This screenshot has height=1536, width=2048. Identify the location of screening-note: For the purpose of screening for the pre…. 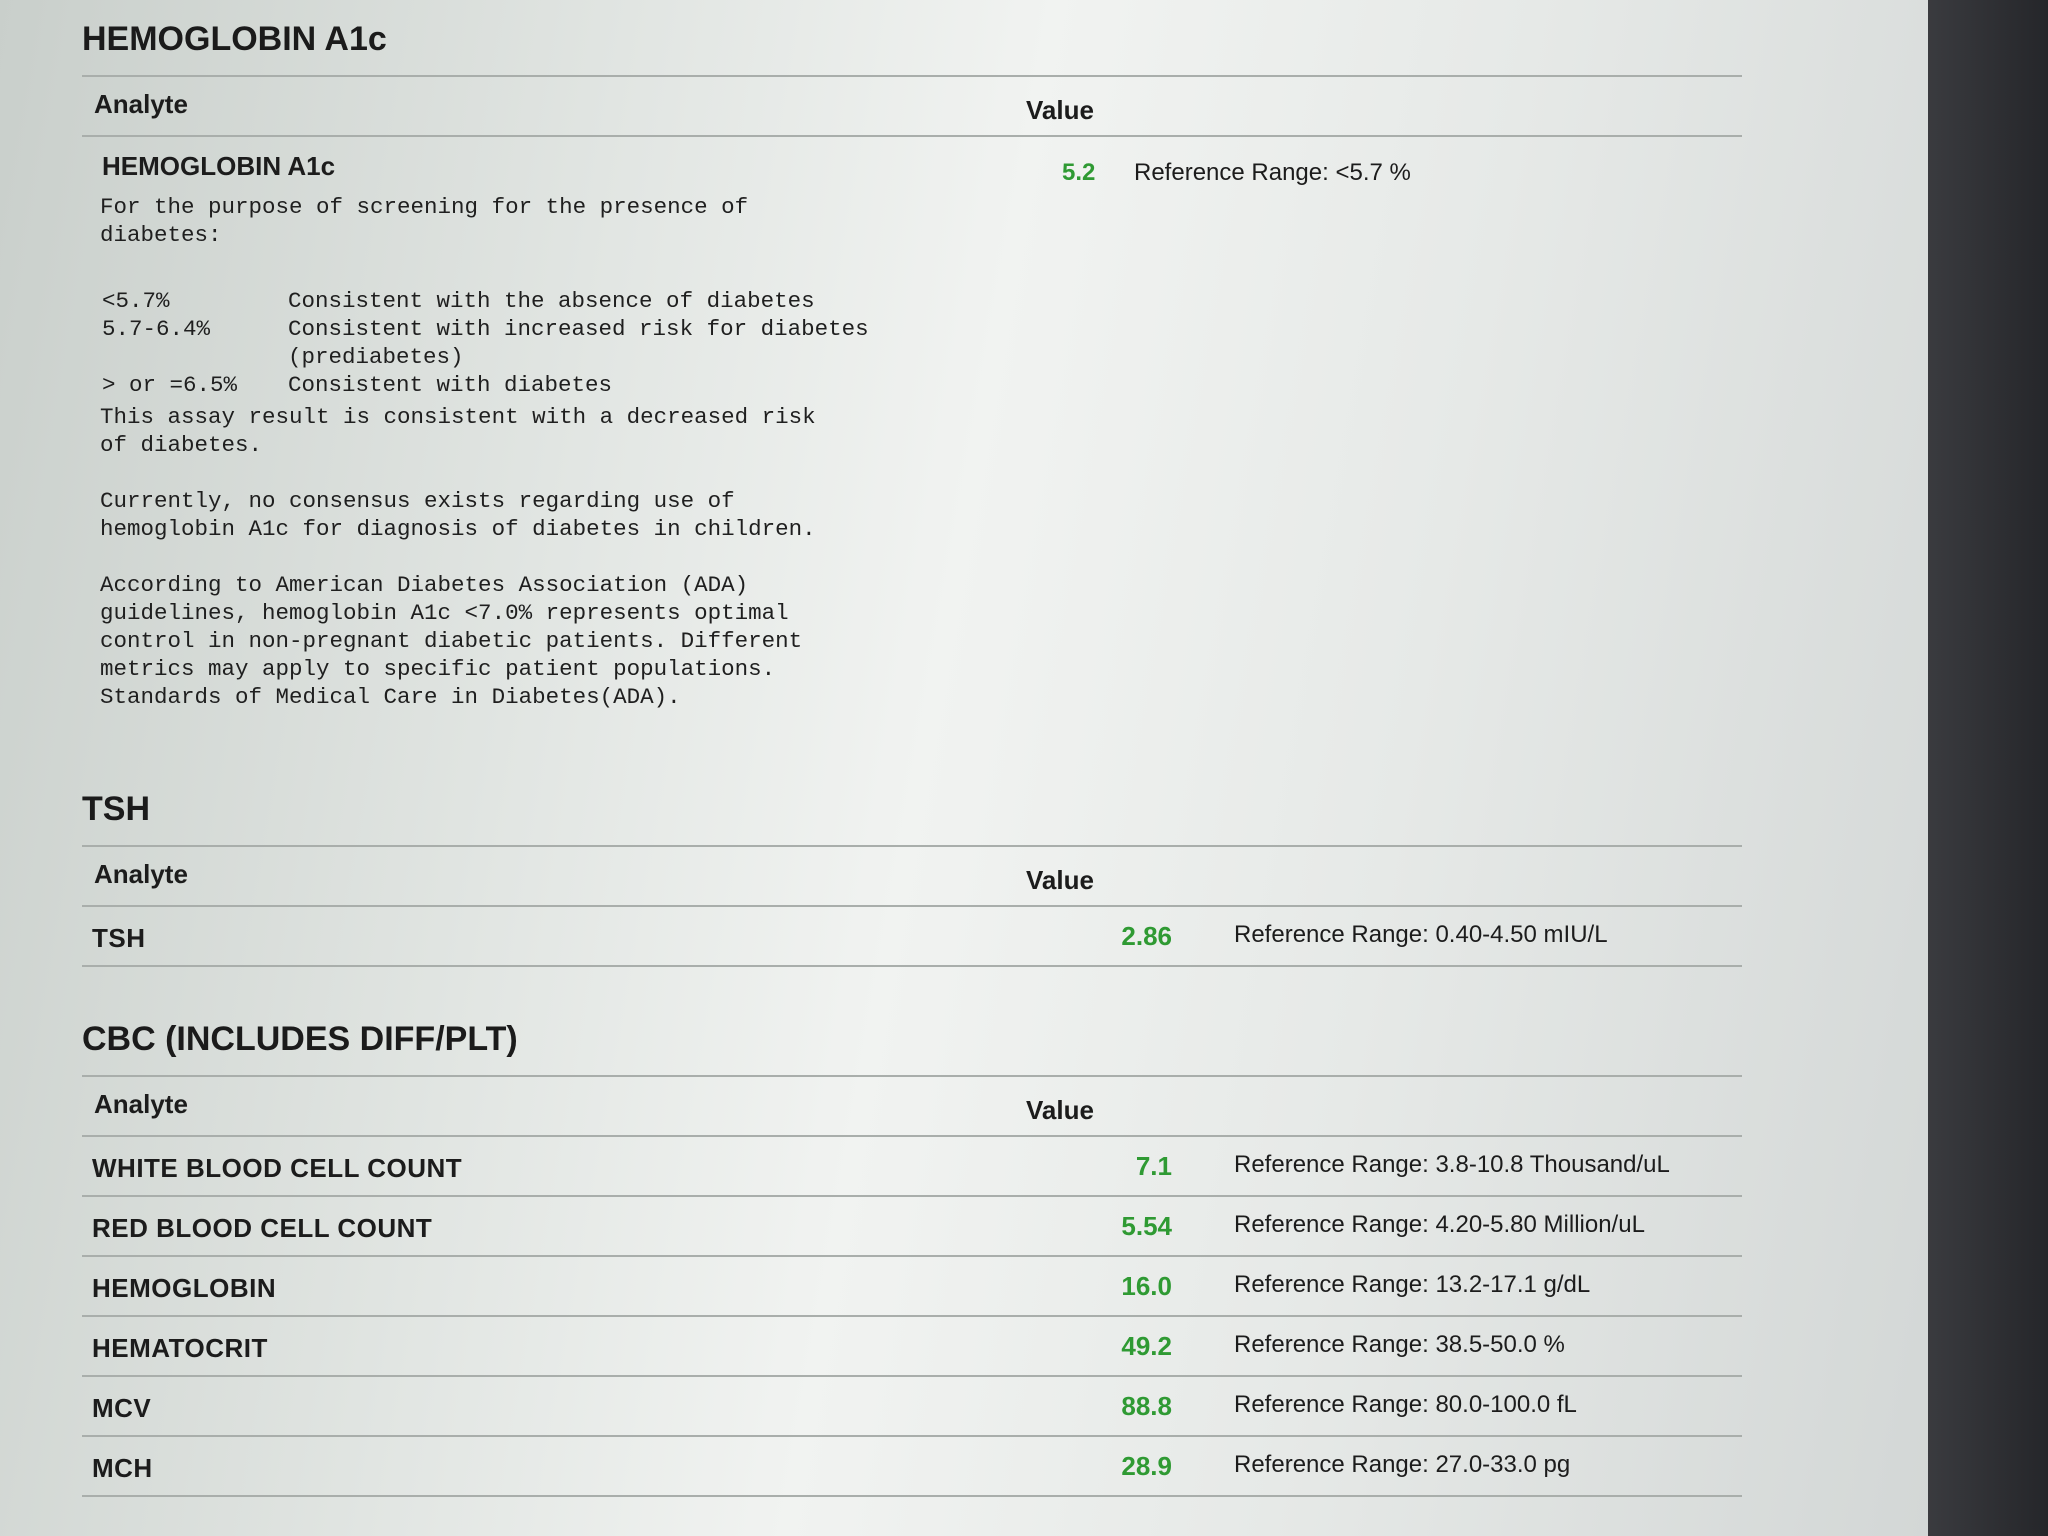
(424, 221).